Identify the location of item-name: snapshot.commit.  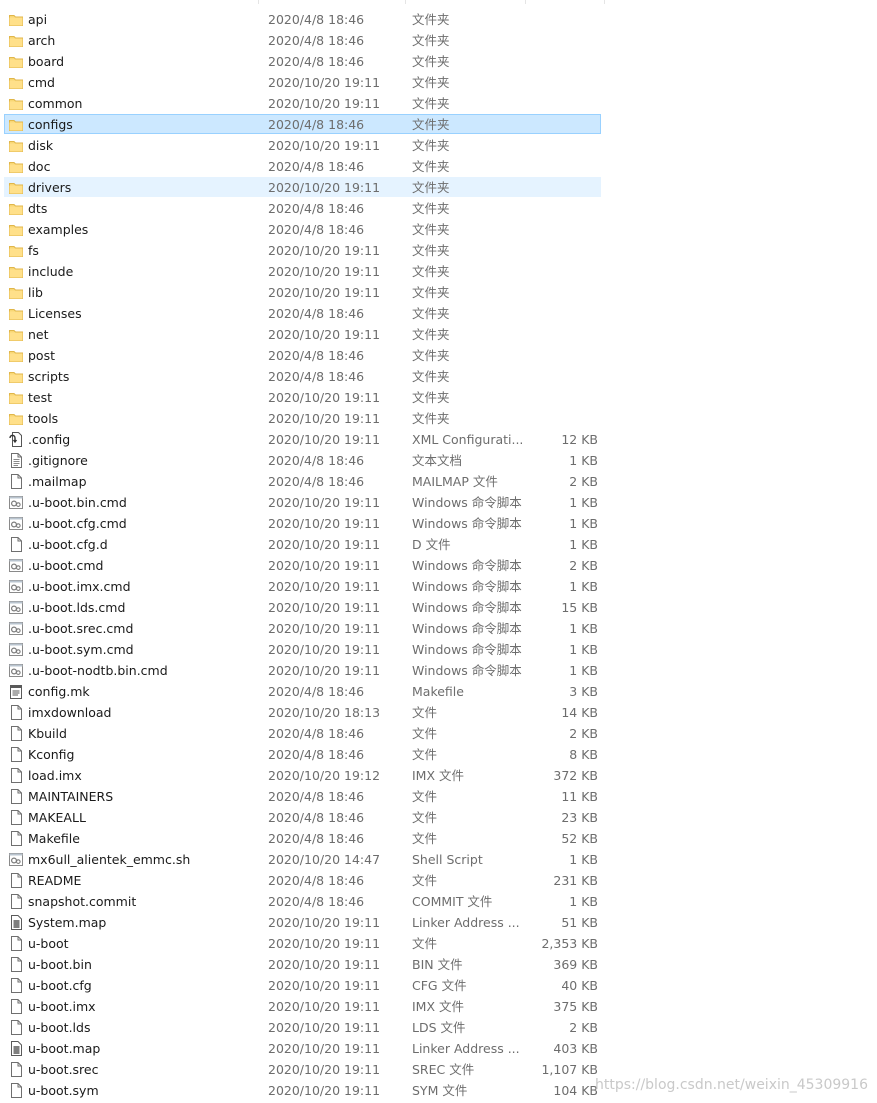
(82, 901).